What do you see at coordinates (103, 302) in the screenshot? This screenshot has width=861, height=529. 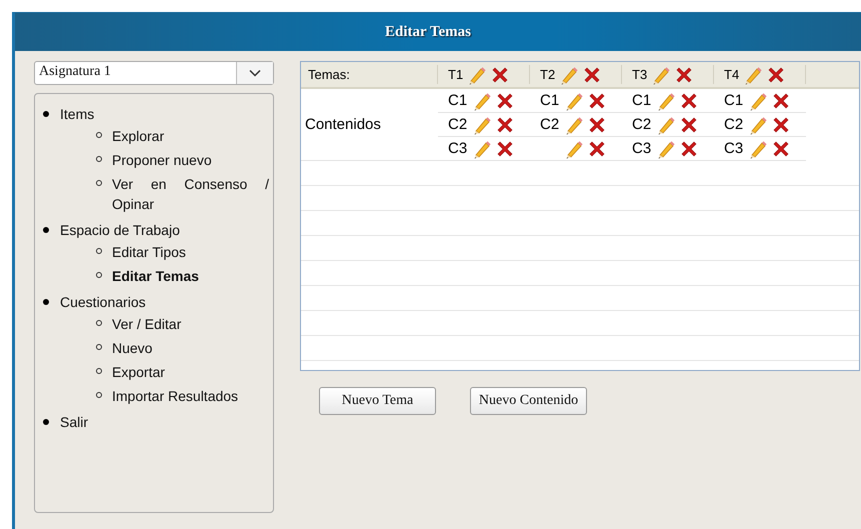 I see `nav-link: Cuestionarios` at bounding box center [103, 302].